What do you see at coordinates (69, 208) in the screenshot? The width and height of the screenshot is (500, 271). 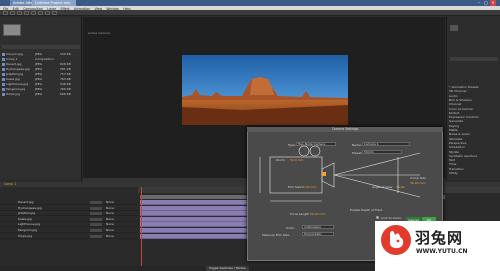 I see `layer-row: Hydrangeas.jpg None` at bounding box center [69, 208].